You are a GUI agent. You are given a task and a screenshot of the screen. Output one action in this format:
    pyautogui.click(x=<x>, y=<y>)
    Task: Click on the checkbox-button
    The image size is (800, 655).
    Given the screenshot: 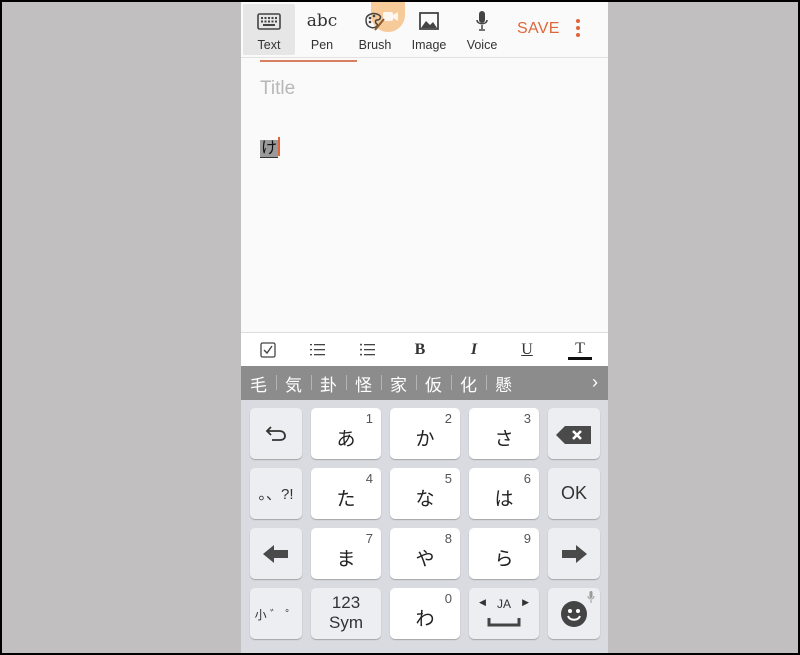 What is the action you would take?
    pyautogui.click(x=268, y=350)
    